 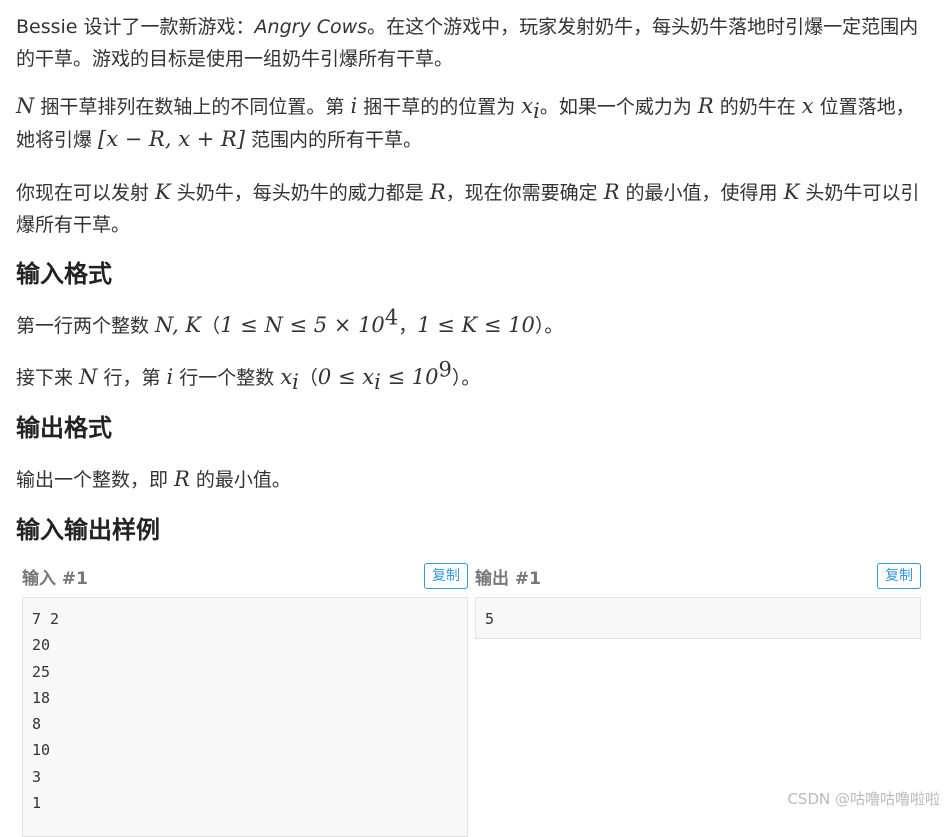 I want to click on csdn-watermark: CSDN @咕噜咕噜啦啦, so click(x=863, y=799).